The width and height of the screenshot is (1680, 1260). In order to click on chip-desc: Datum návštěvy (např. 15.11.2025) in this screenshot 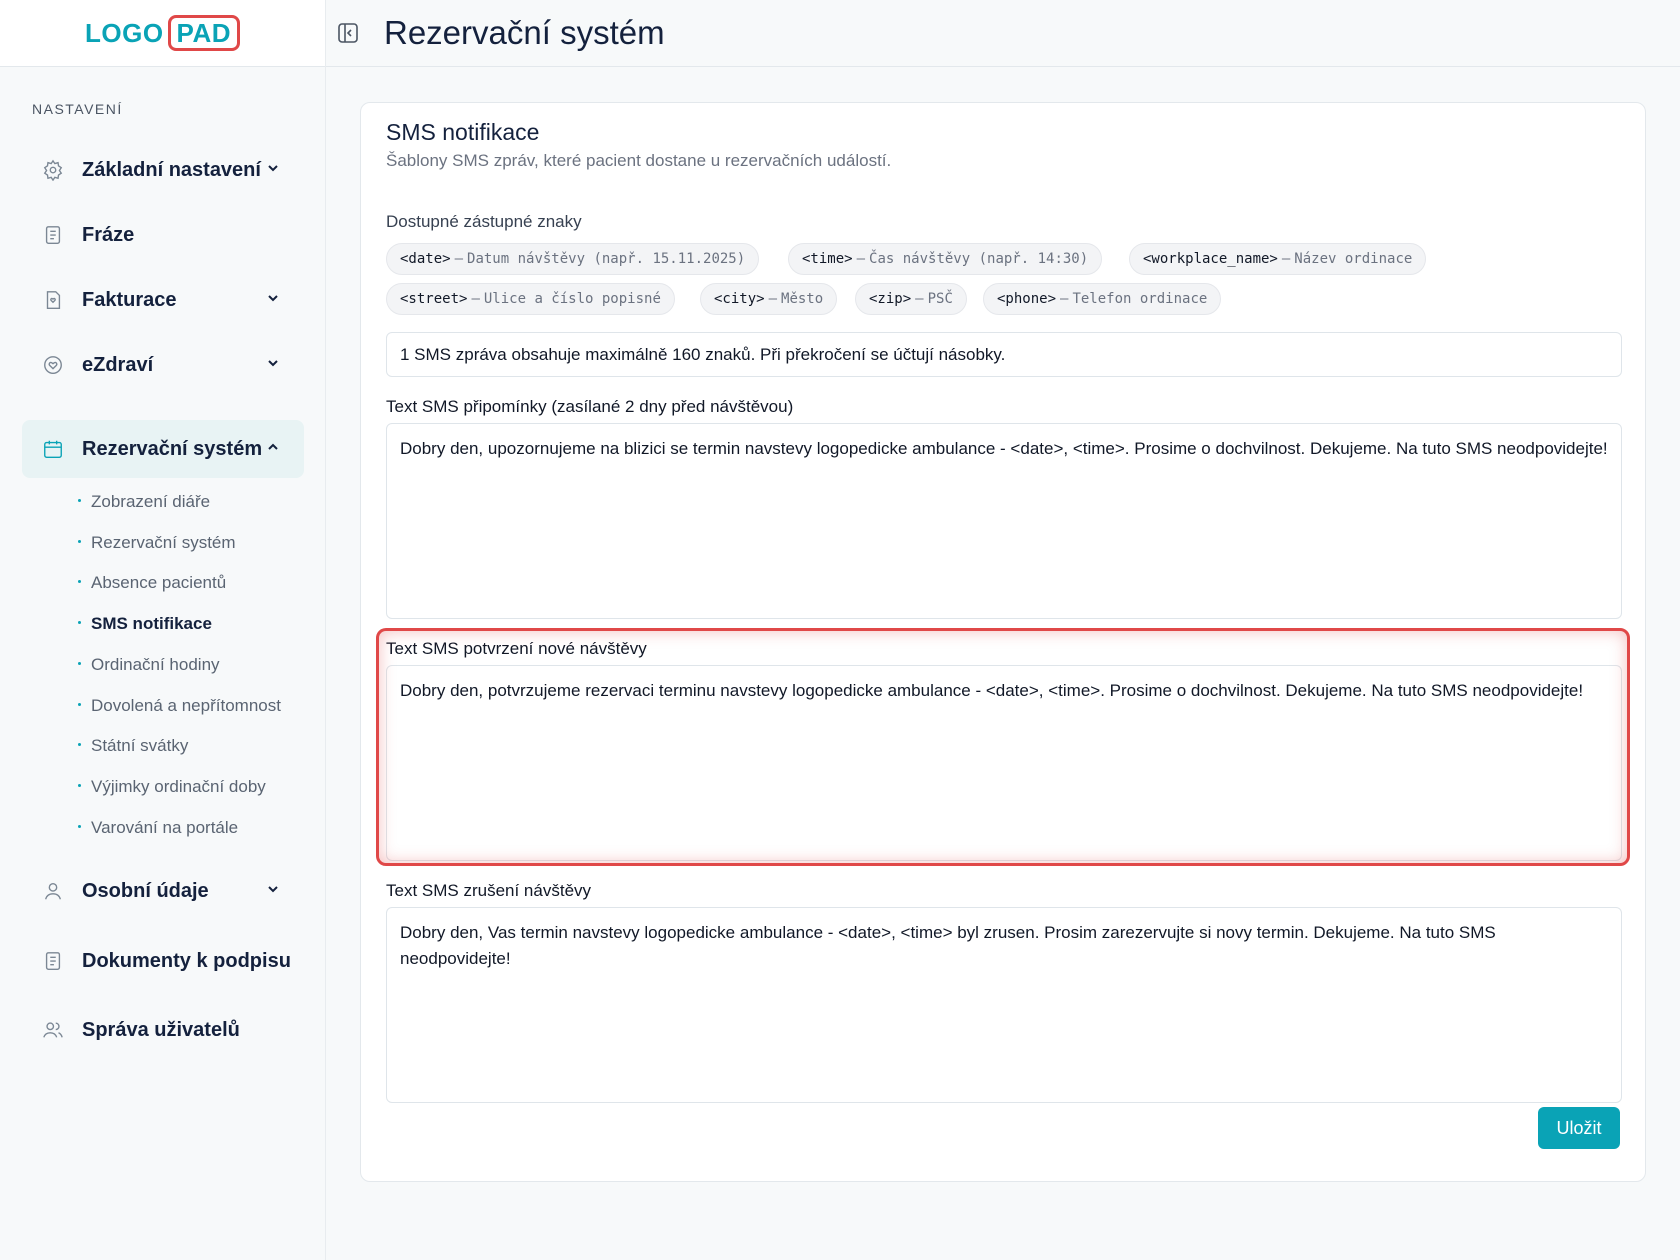, I will do `click(606, 259)`.